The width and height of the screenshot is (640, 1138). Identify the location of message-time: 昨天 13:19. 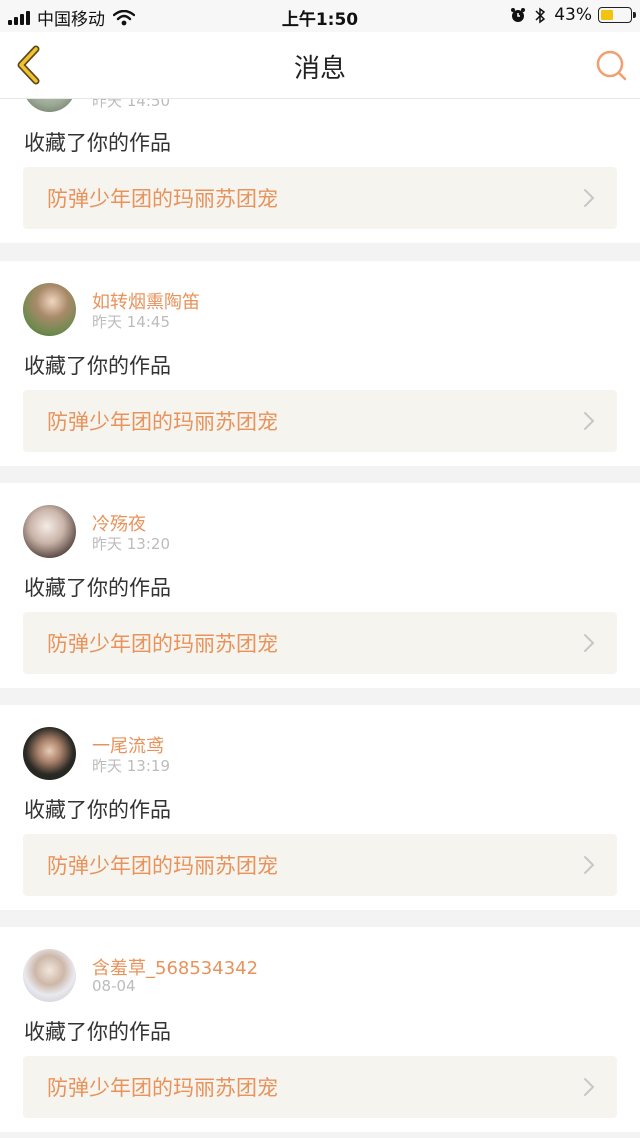
(131, 766).